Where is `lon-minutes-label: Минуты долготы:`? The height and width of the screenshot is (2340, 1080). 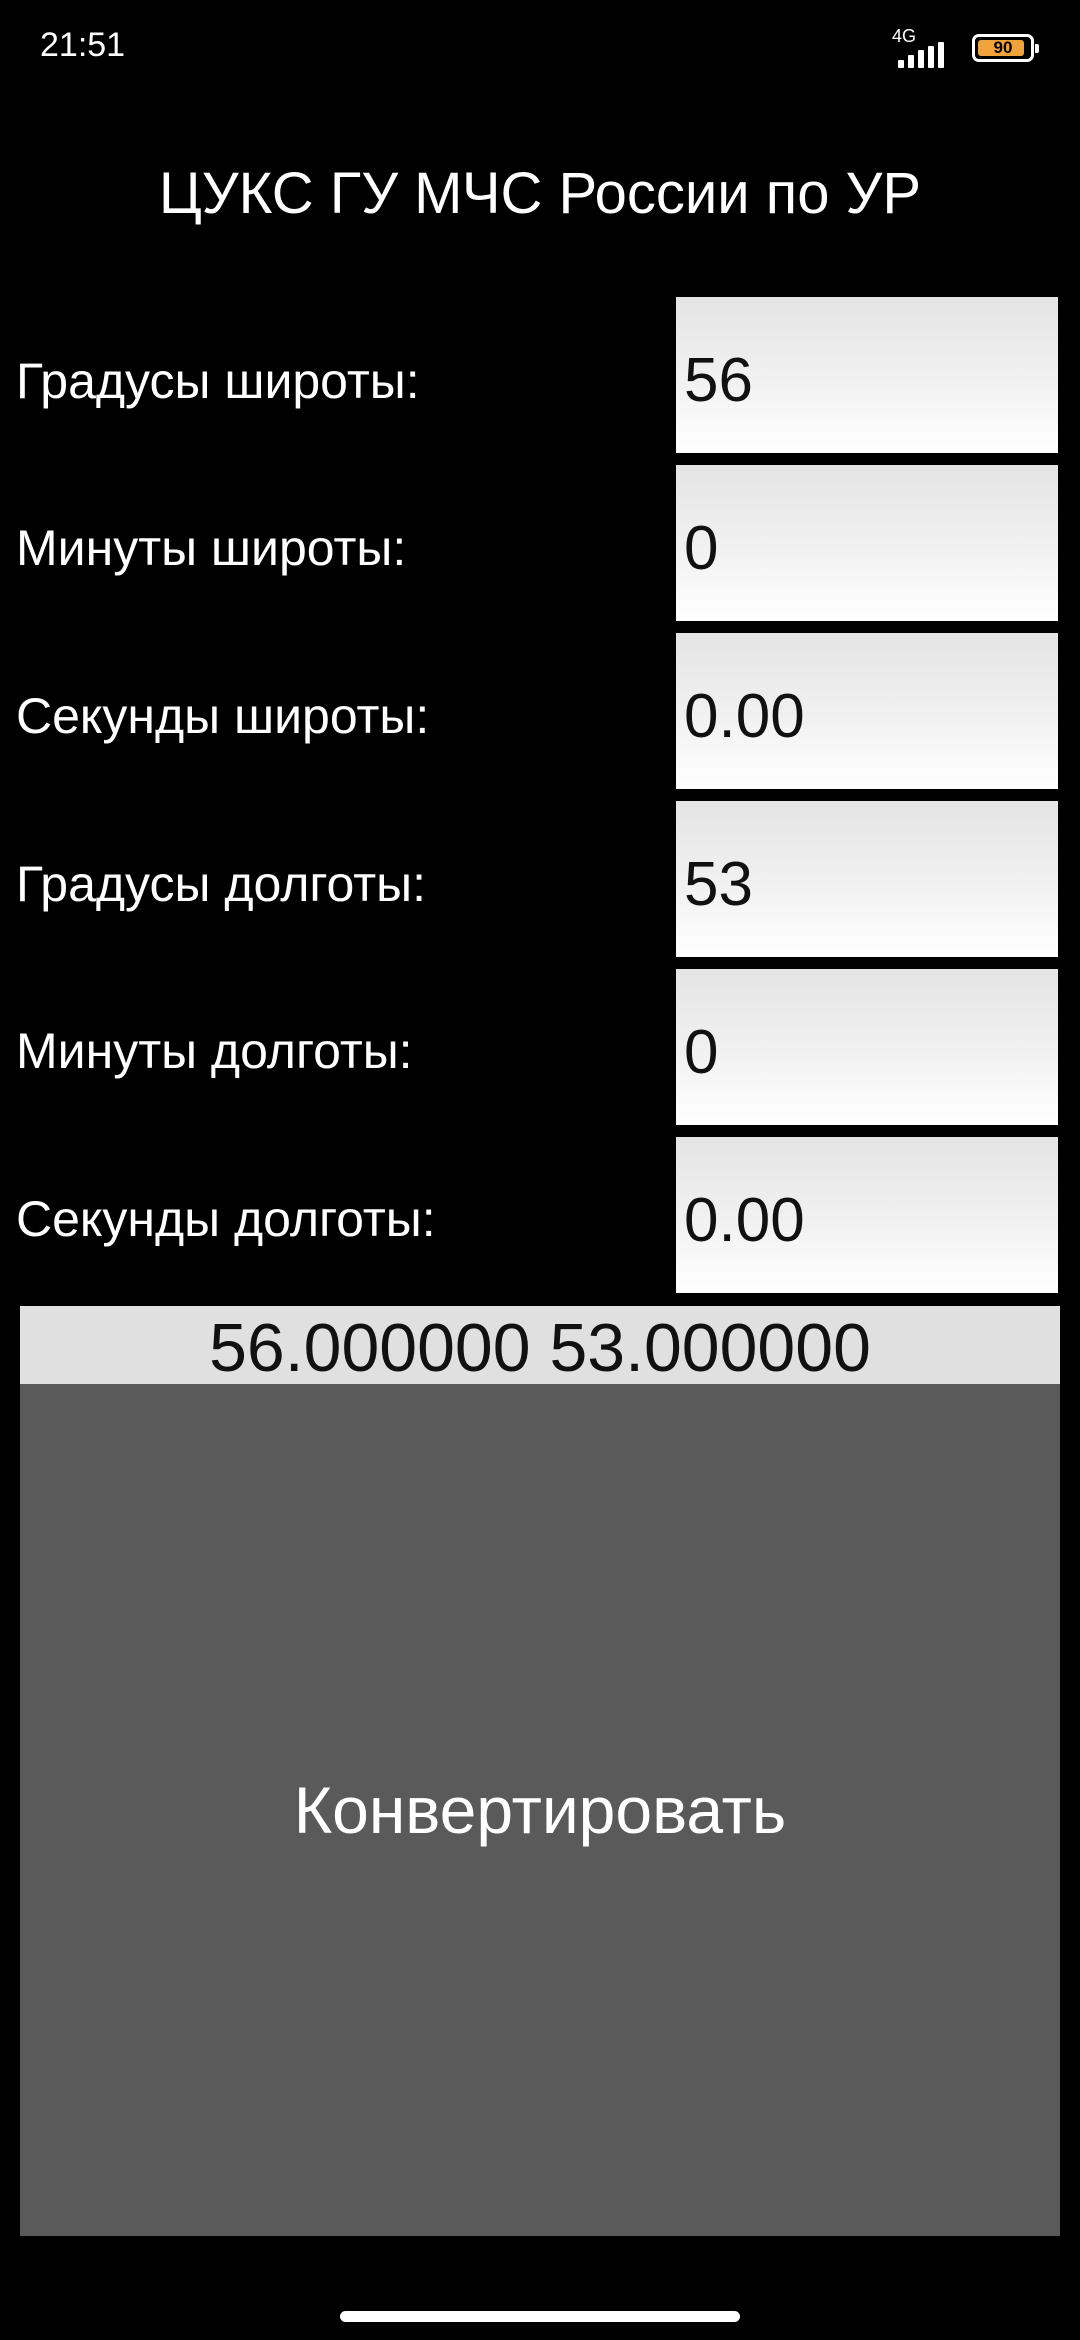 lon-minutes-label: Минуты долготы: is located at coordinates (214, 1051).